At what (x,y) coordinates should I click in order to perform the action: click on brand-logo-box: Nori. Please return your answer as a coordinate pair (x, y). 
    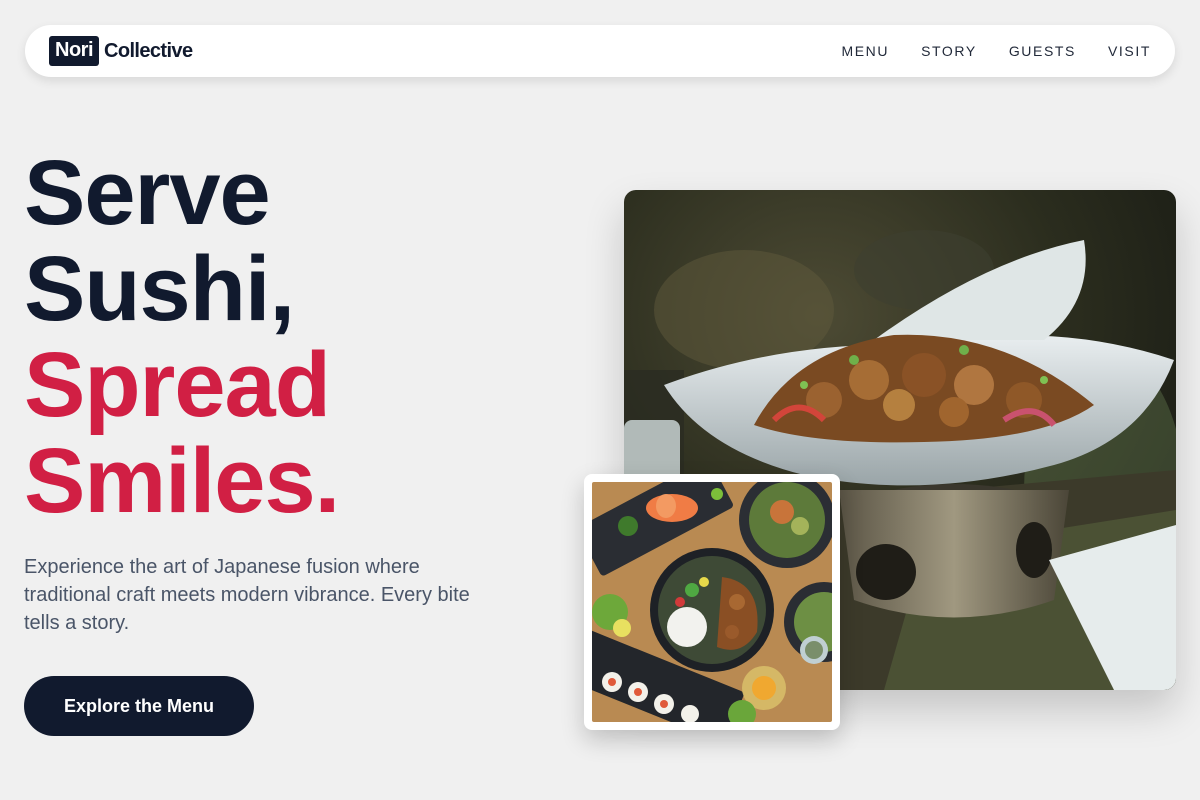
    Looking at the image, I should click on (74, 51).